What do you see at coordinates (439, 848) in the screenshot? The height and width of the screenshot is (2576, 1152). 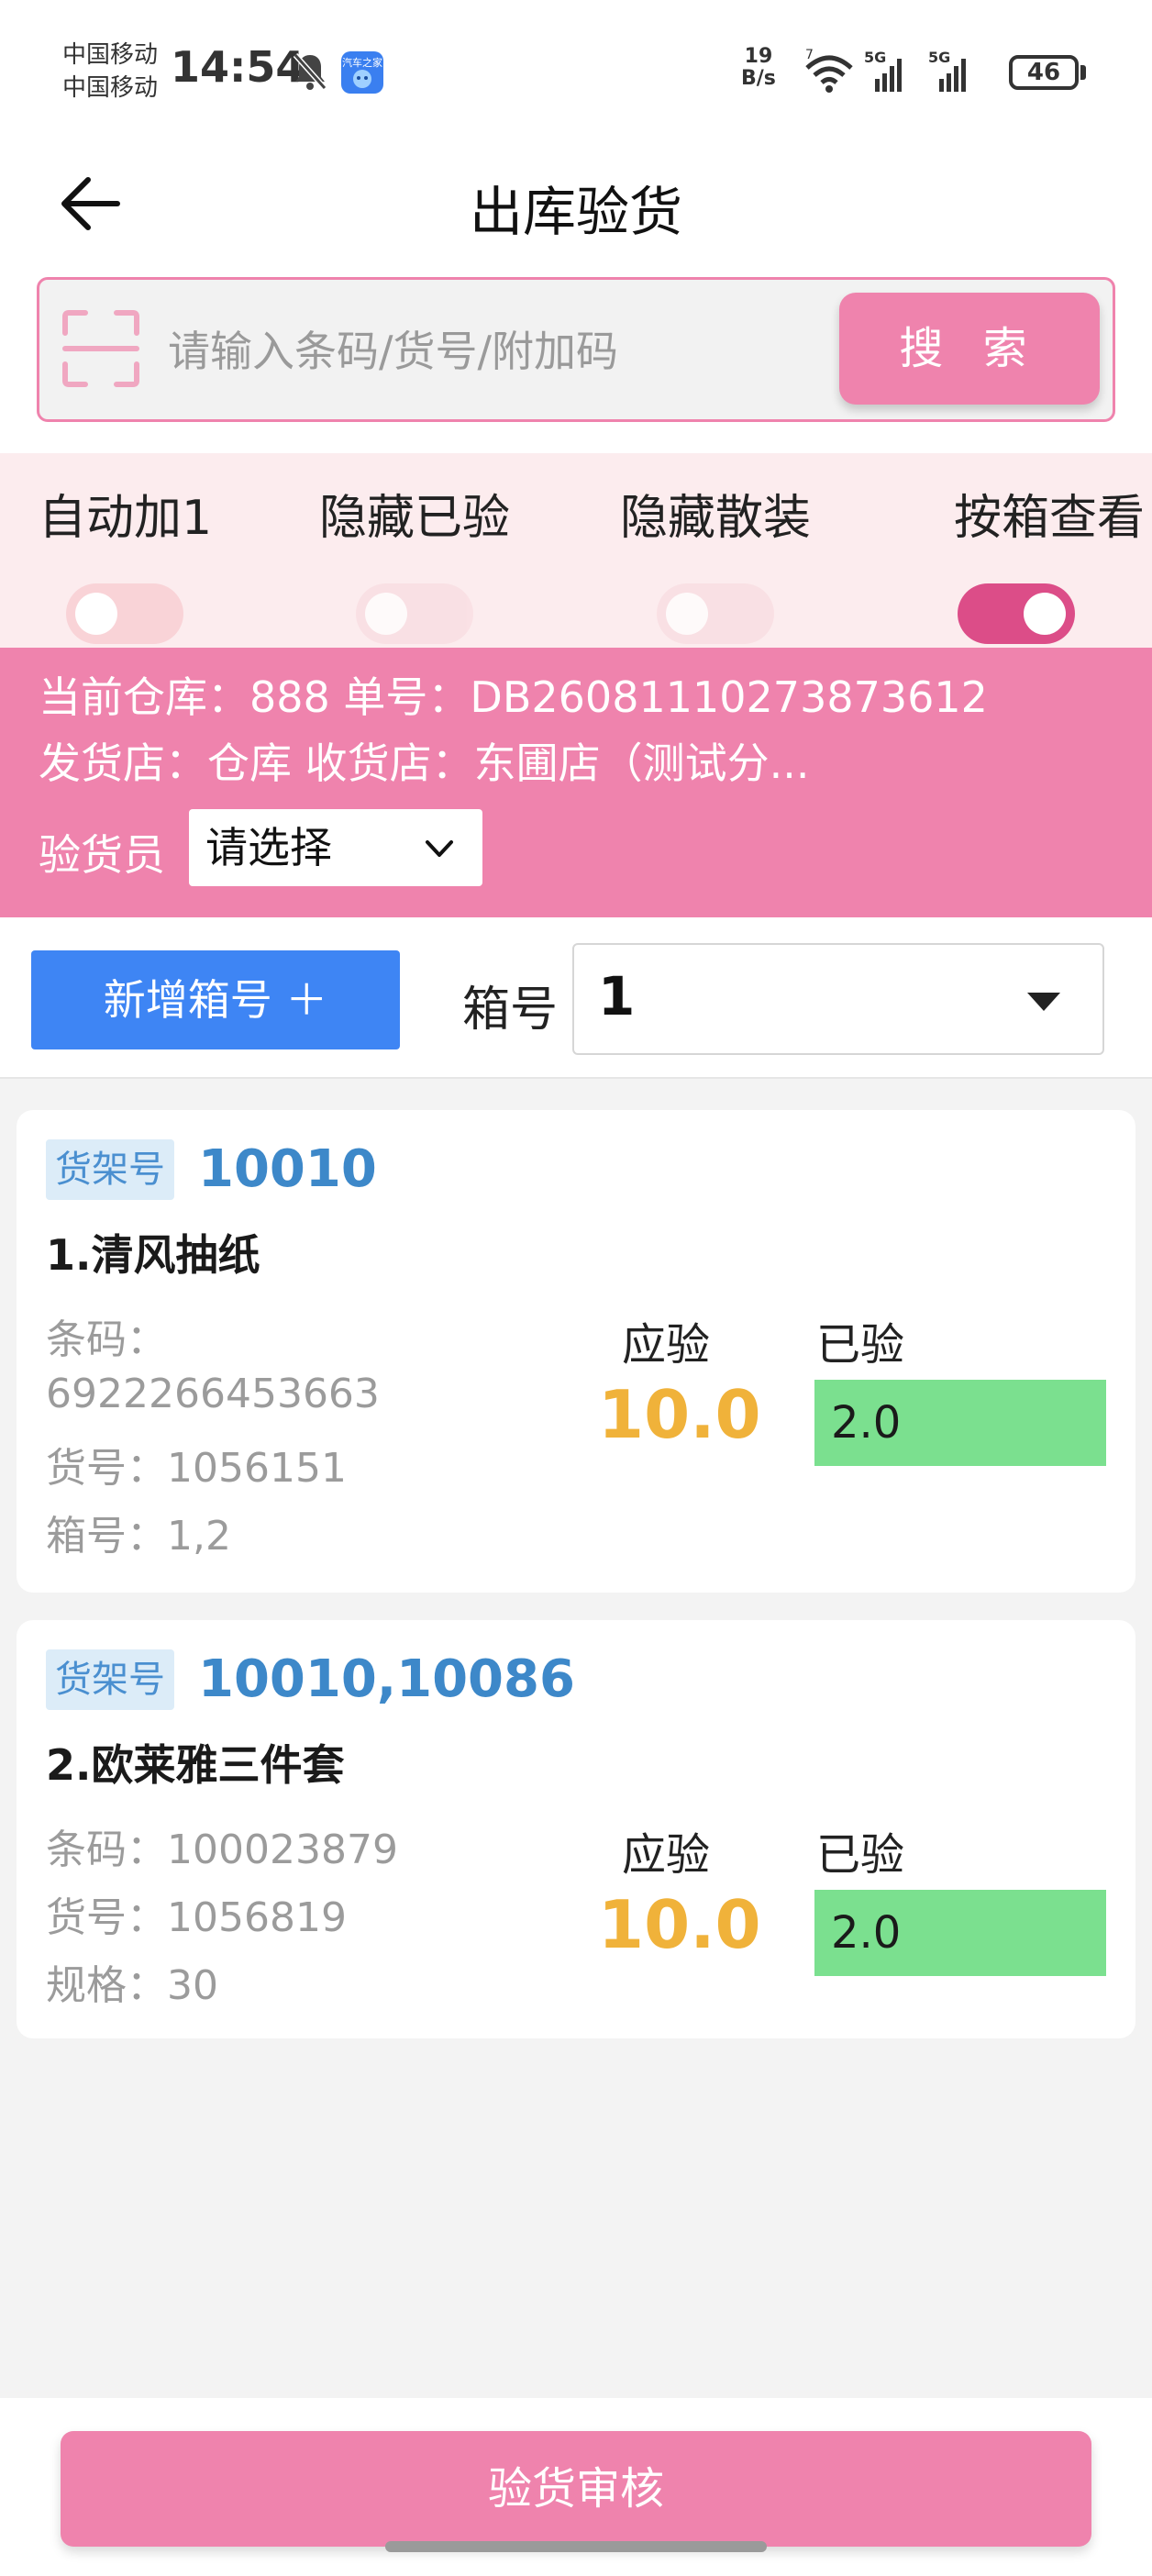 I see `chevron-down-icon` at bounding box center [439, 848].